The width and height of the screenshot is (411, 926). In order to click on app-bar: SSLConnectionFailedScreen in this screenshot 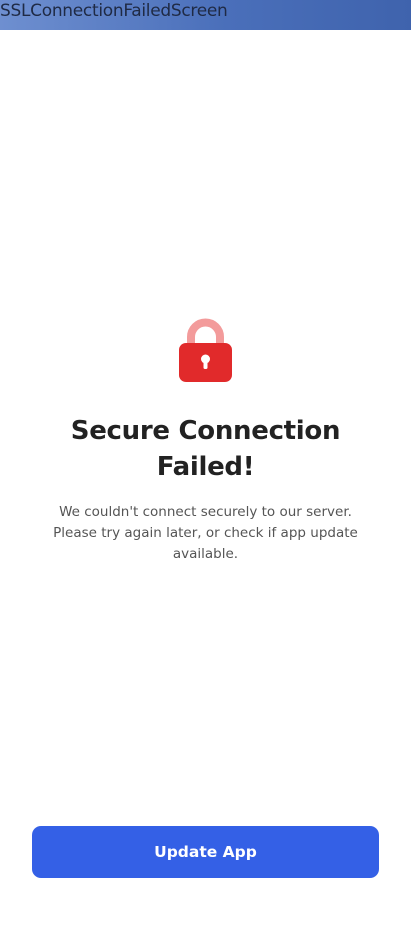, I will do `click(205, 15)`.